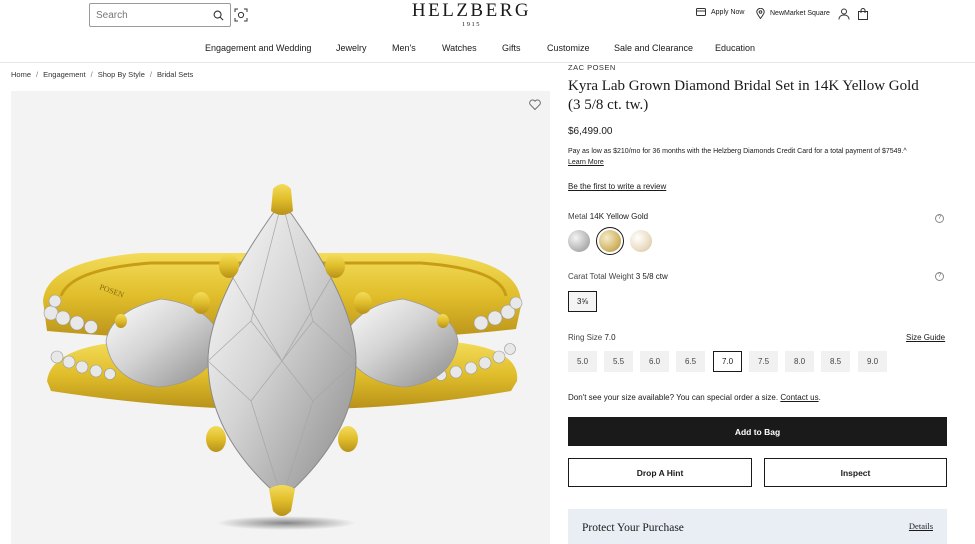  What do you see at coordinates (471, 24) in the screenshot?
I see `logo-year: 1915` at bounding box center [471, 24].